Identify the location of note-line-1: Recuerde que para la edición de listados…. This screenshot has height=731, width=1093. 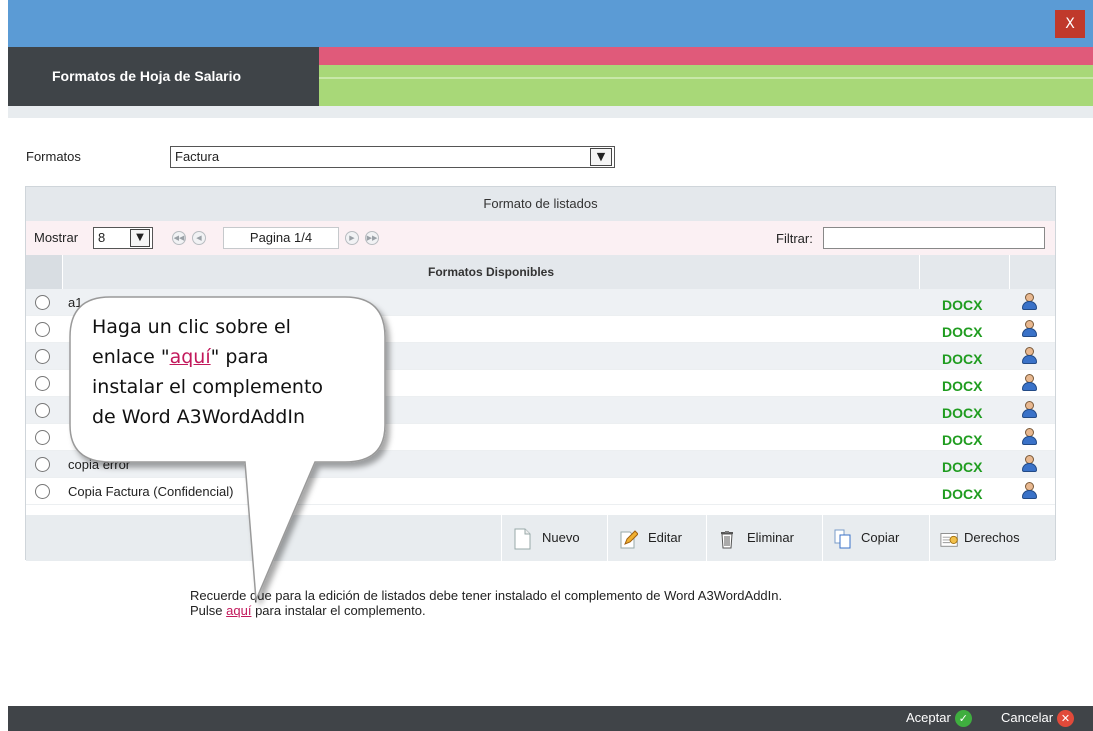
(486, 595).